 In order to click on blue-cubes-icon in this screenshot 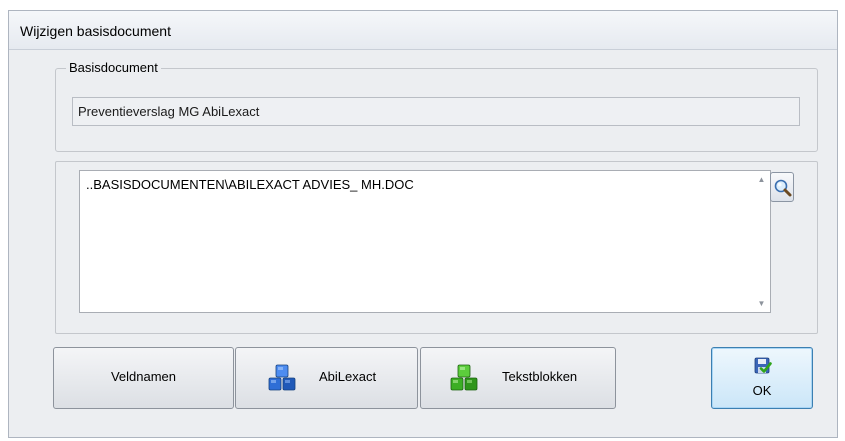, I will do `click(282, 377)`.